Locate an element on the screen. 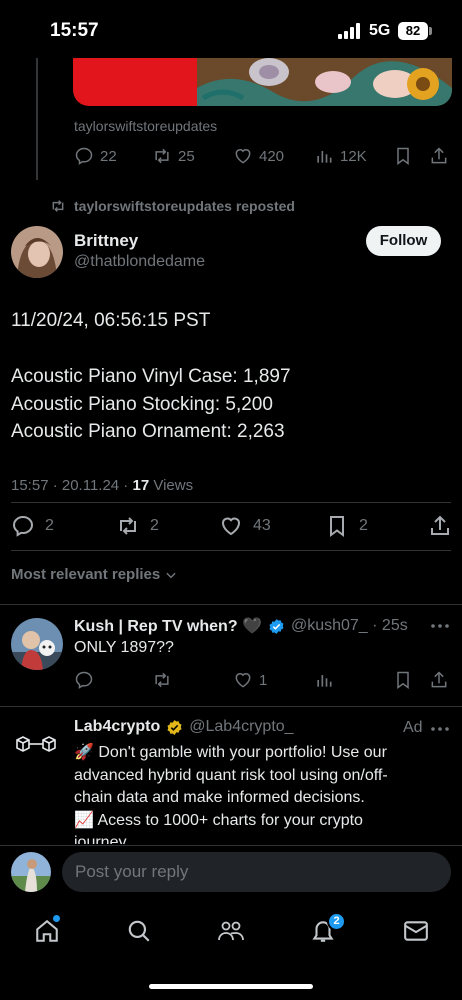 The width and height of the screenshot is (462, 1000). prev-views-button: 12K is located at coordinates (340, 156).